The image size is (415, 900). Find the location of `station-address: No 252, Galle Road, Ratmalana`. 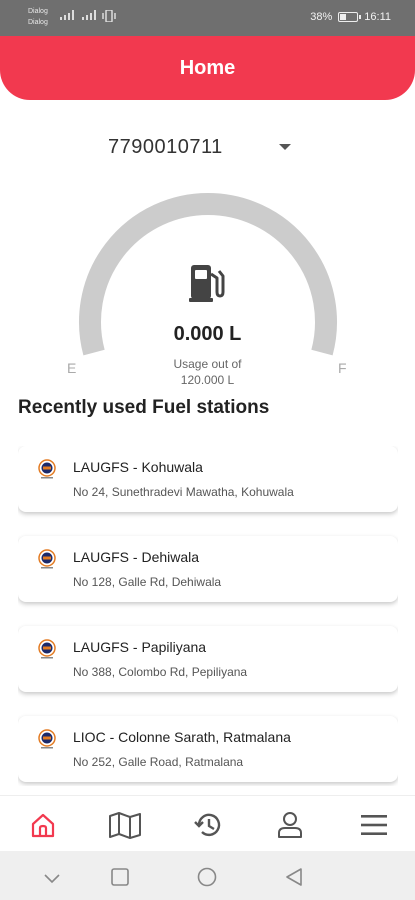

station-address: No 252, Galle Road, Ratmalana is located at coordinates (158, 762).